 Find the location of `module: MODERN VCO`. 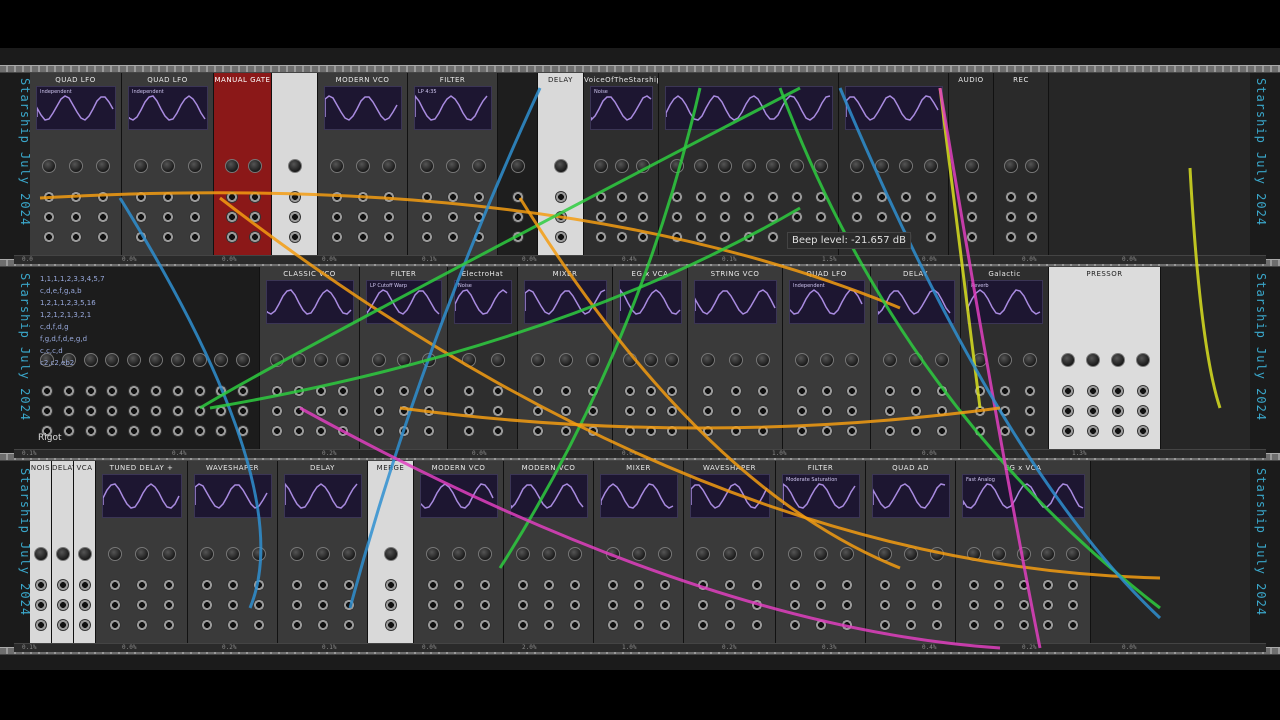

module: MODERN VCO is located at coordinates (549, 552).